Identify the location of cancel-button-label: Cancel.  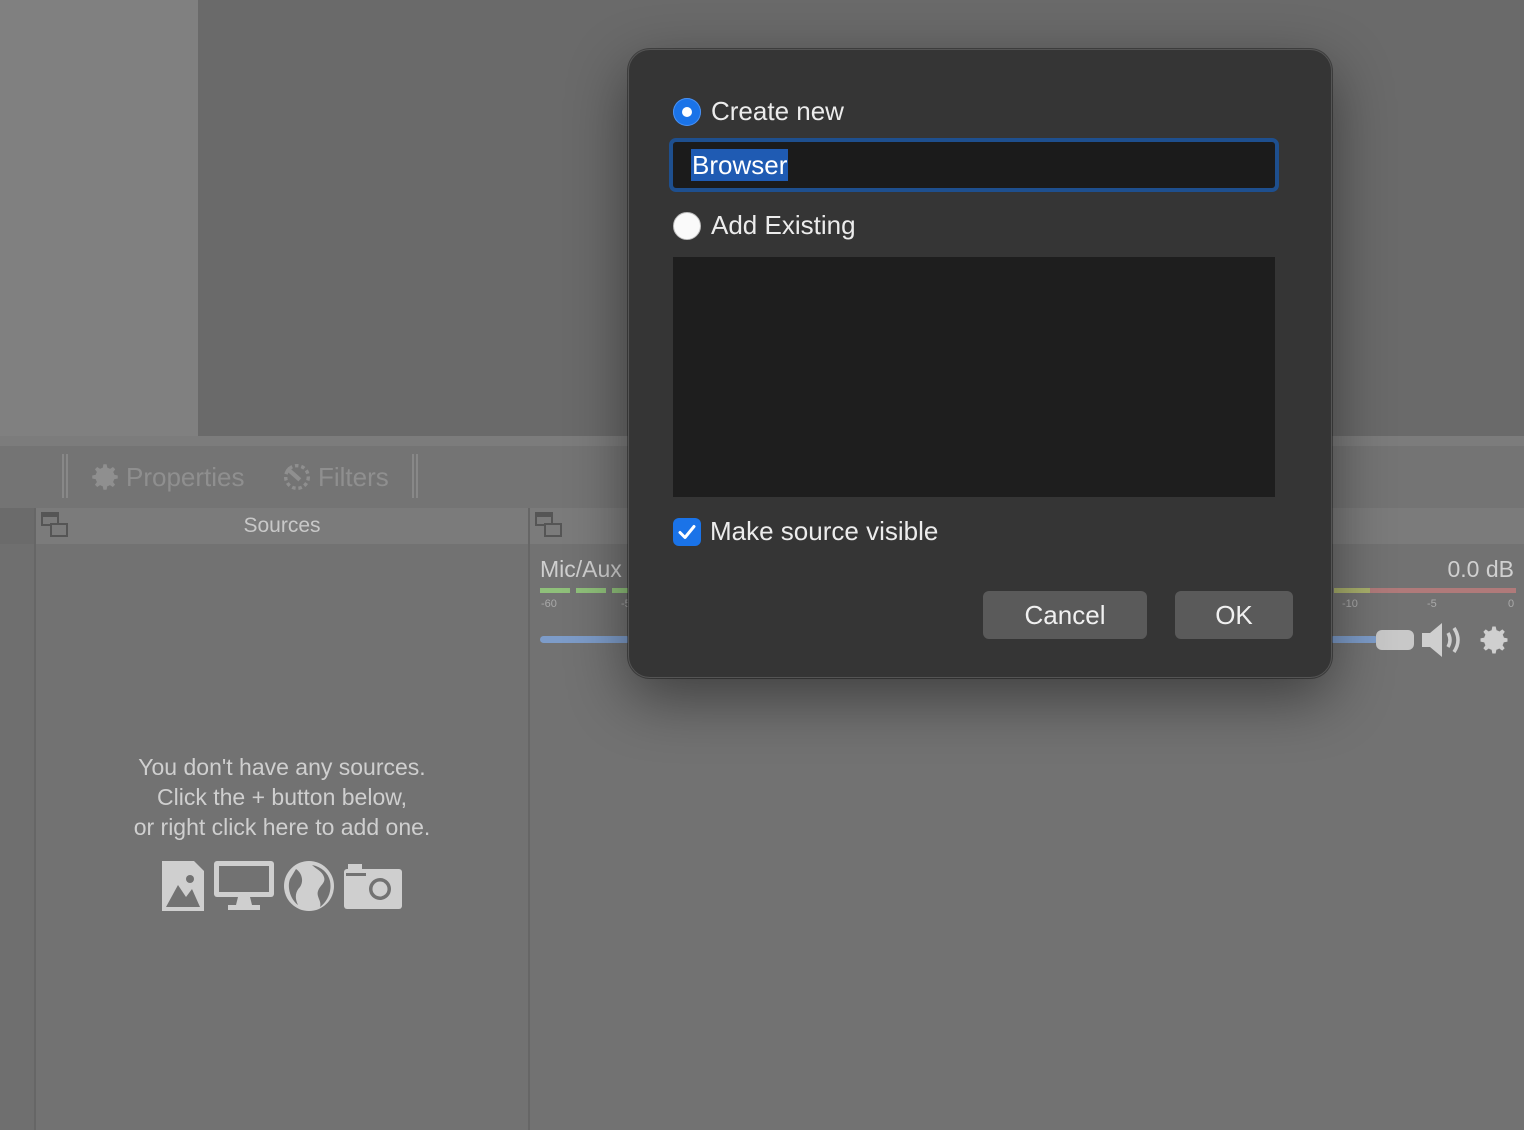
(1065, 614).